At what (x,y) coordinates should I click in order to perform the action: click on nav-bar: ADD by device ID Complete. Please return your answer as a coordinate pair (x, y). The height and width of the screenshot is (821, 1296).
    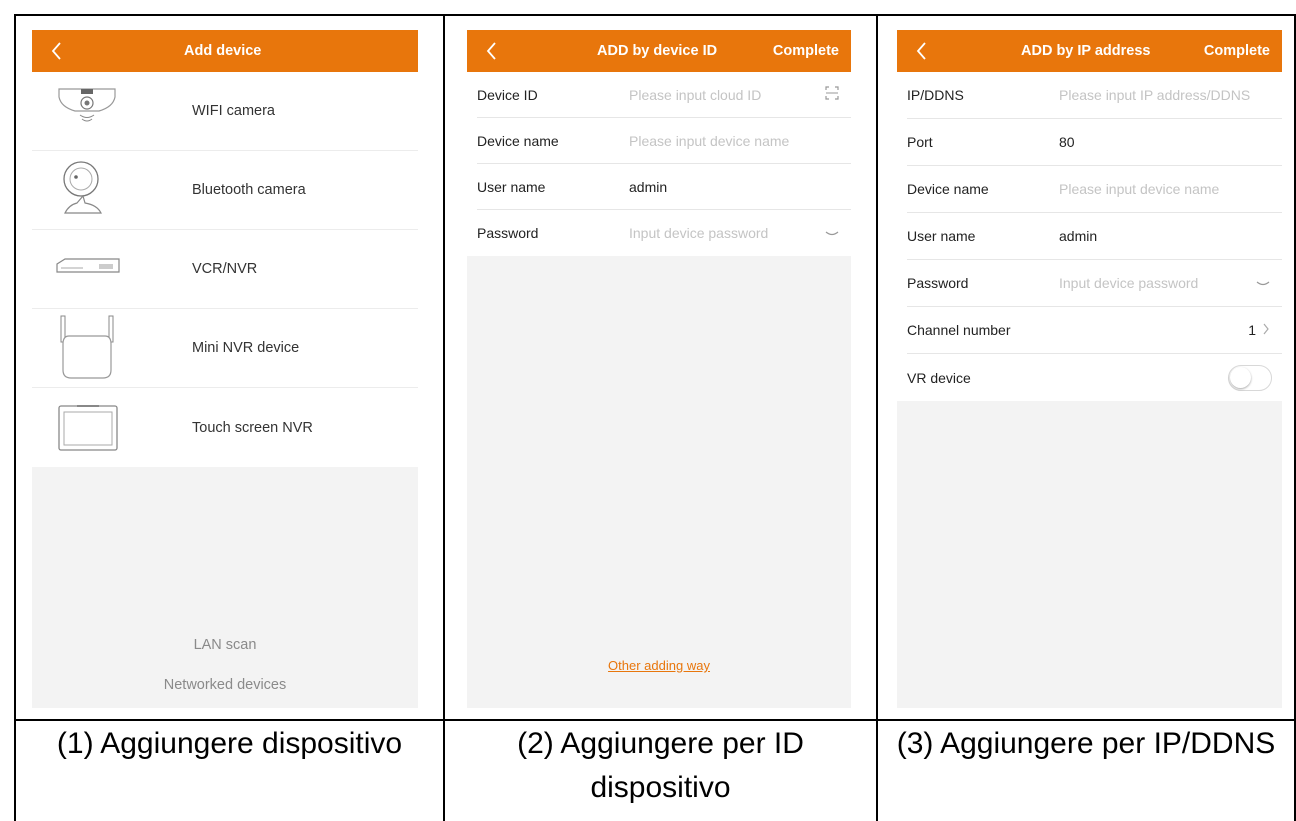
    Looking at the image, I should click on (659, 51).